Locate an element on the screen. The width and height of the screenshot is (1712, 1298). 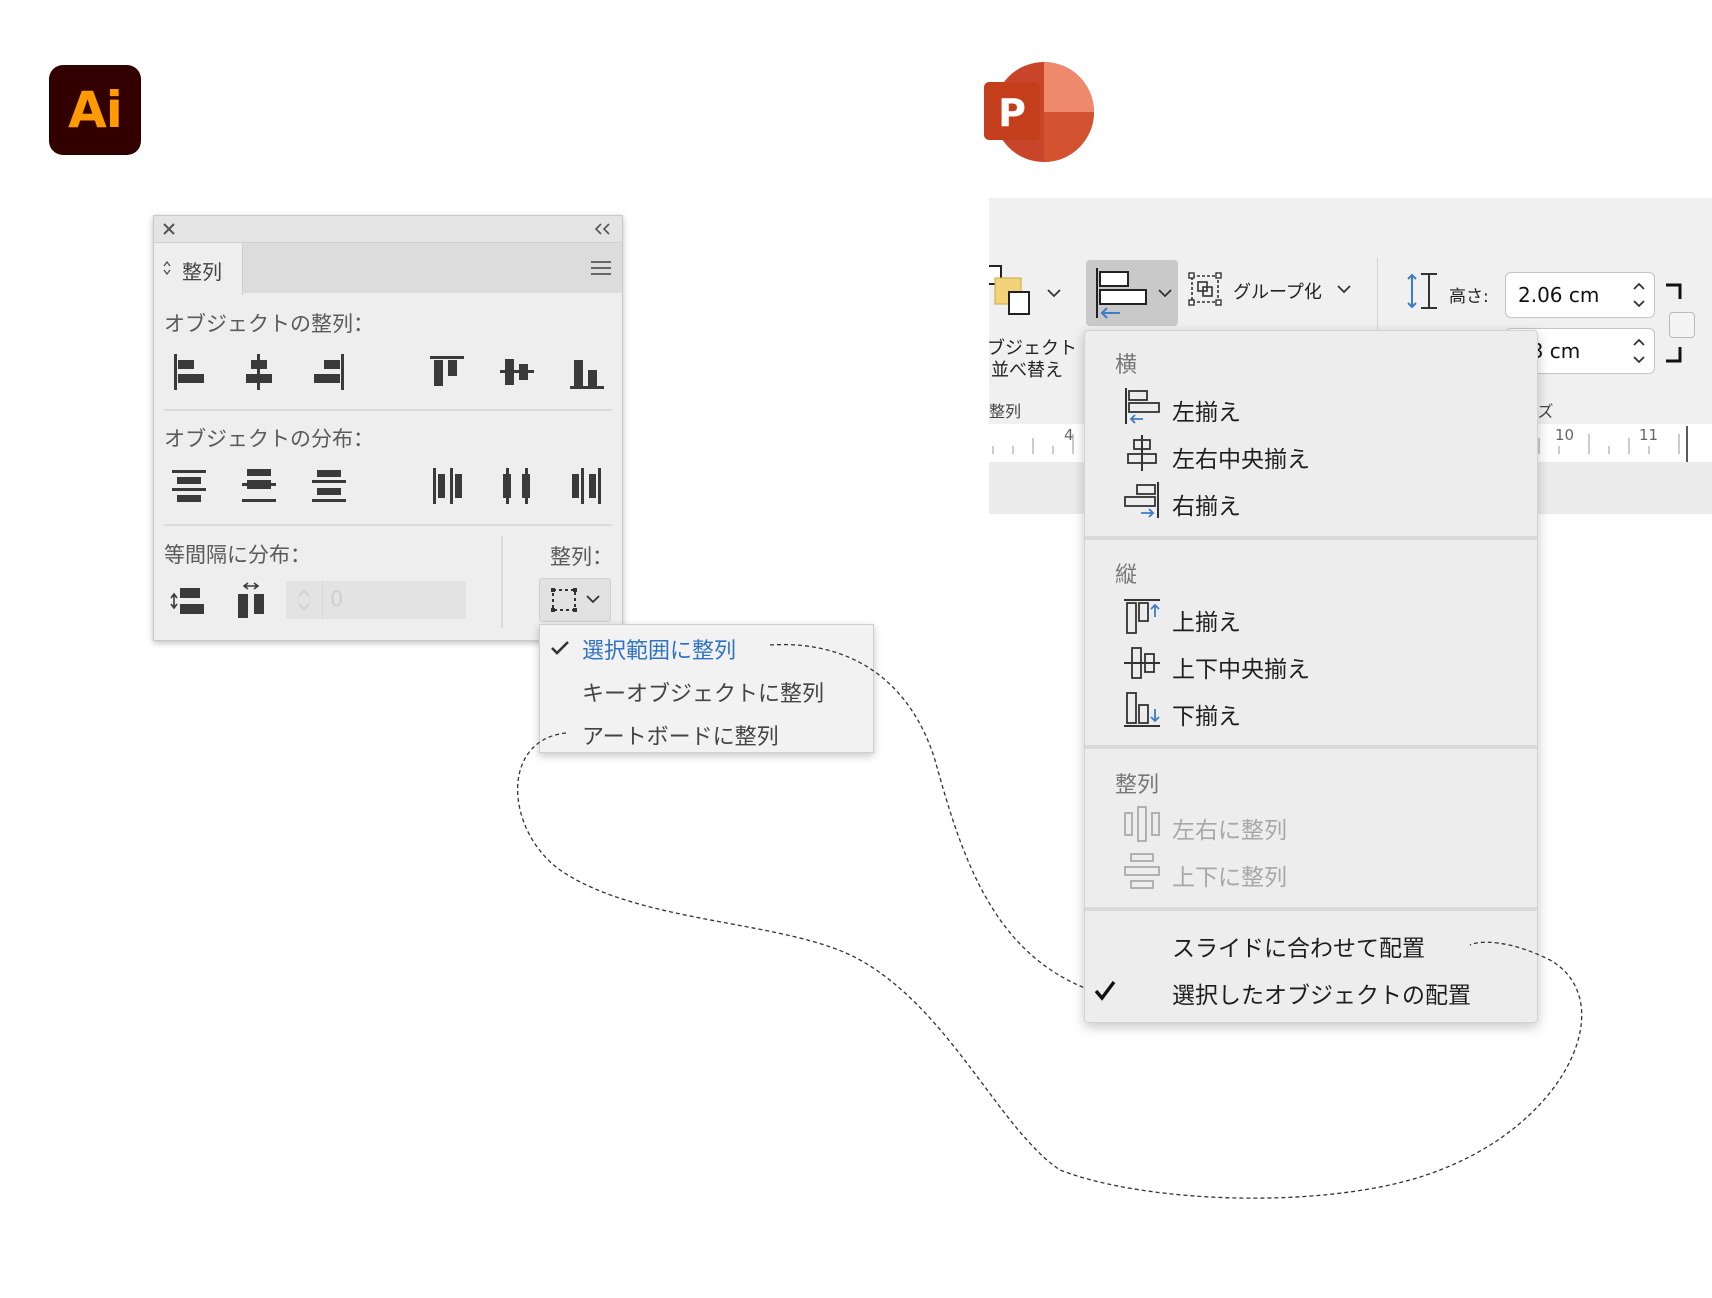
menu-item-align-right: 右揃え is located at coordinates (1206, 504).